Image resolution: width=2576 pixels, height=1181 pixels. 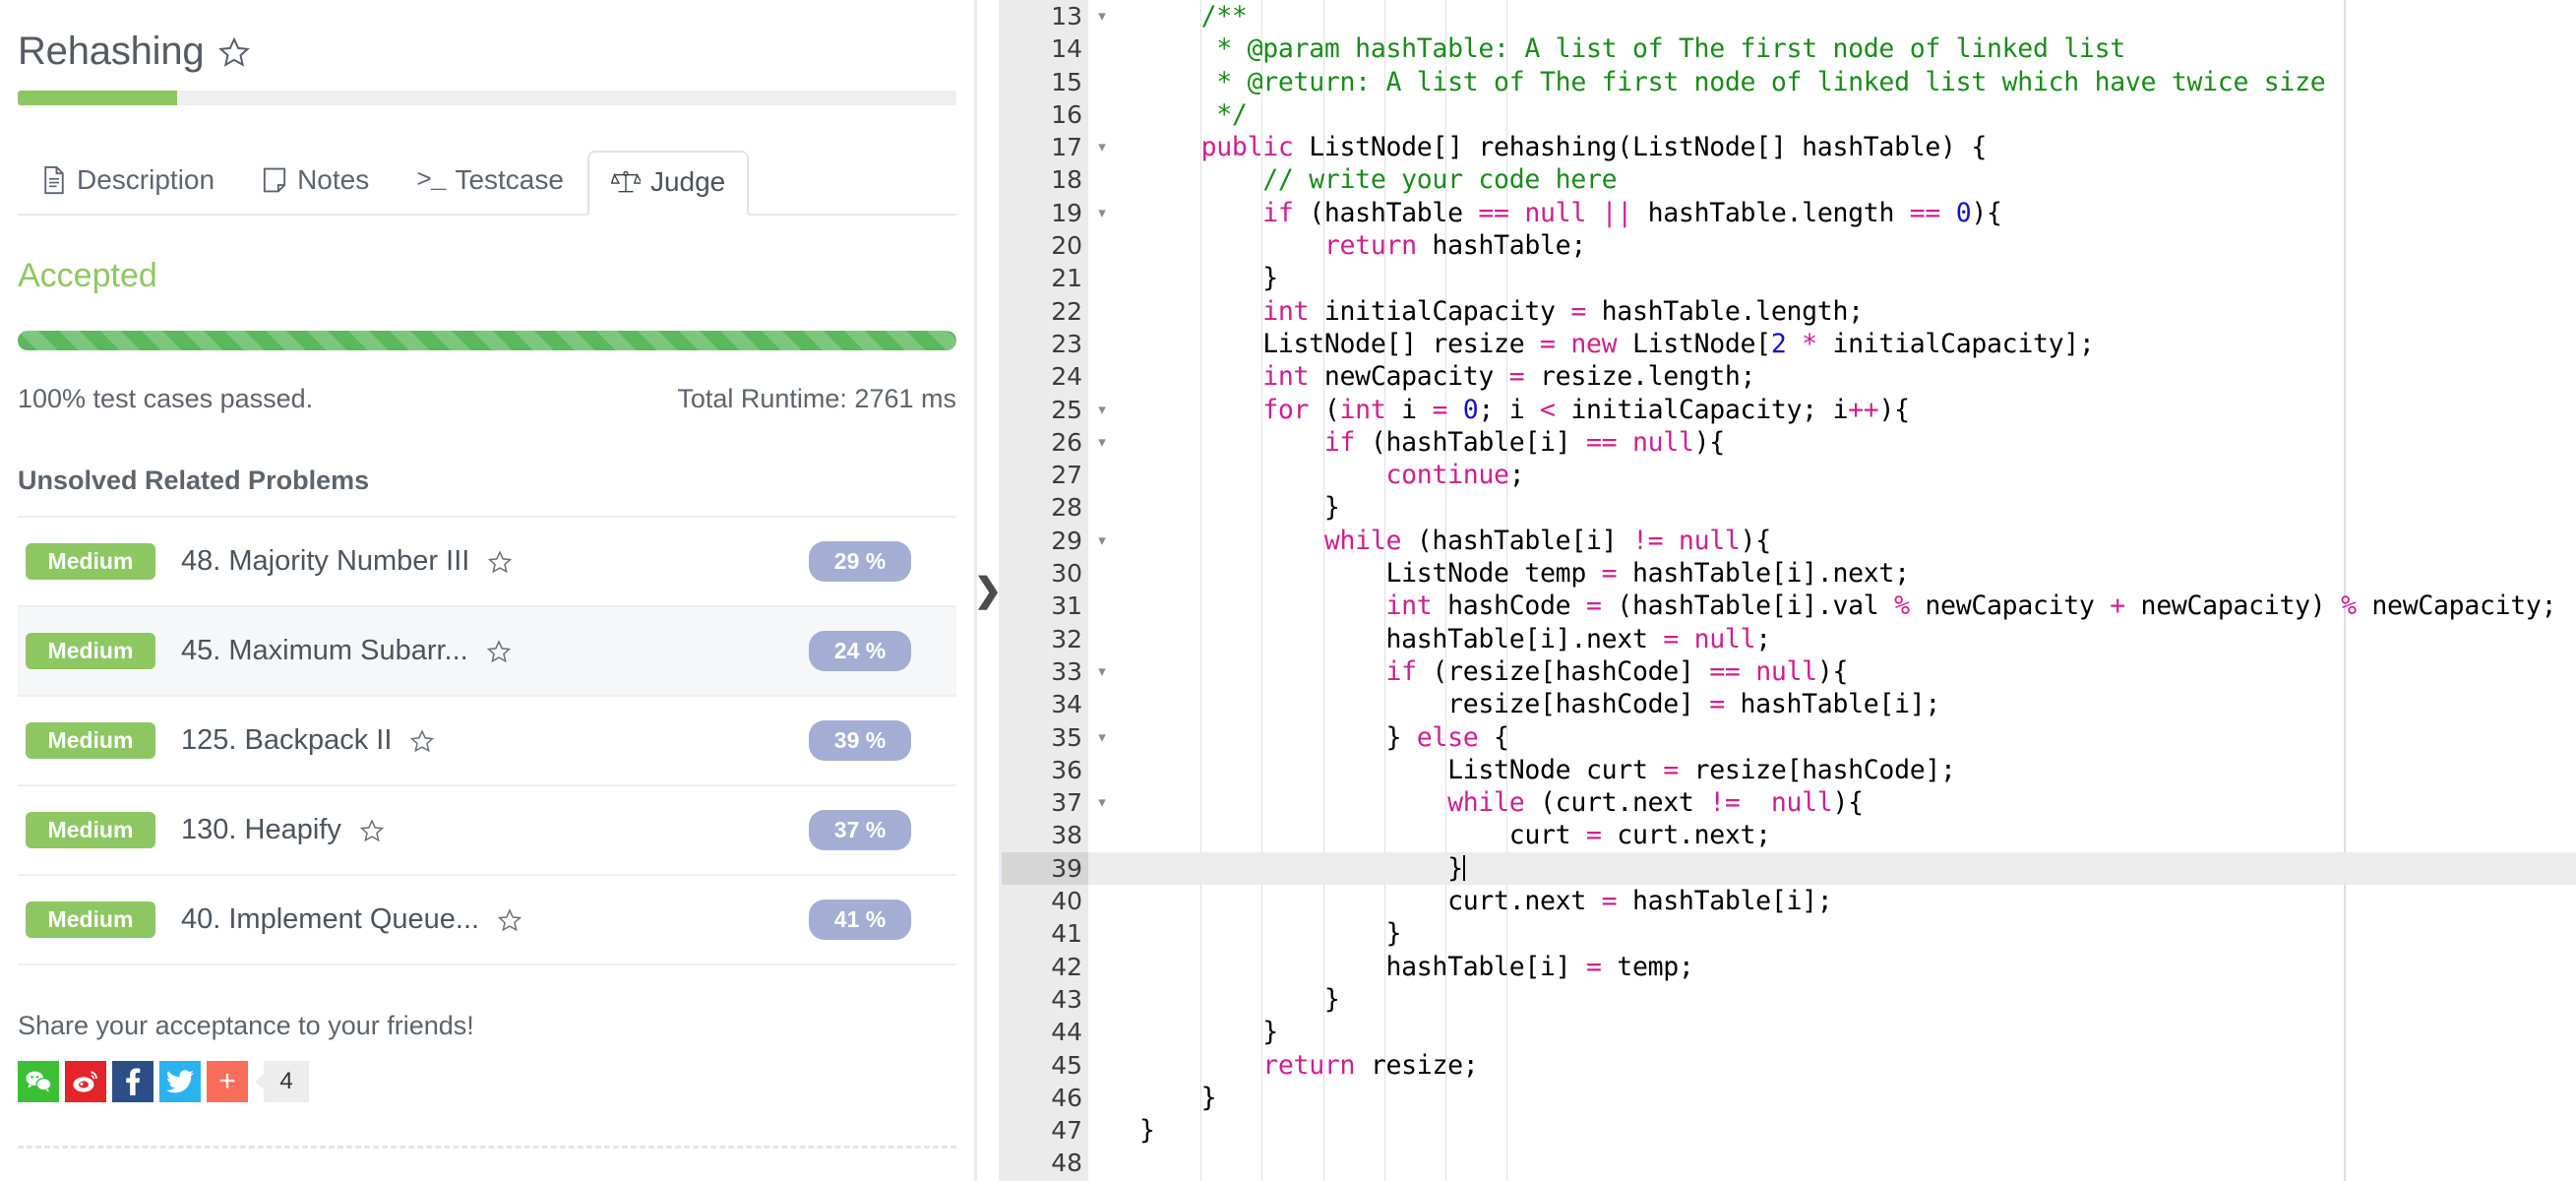 I want to click on code-source: return hashTable;, so click(x=1832, y=245).